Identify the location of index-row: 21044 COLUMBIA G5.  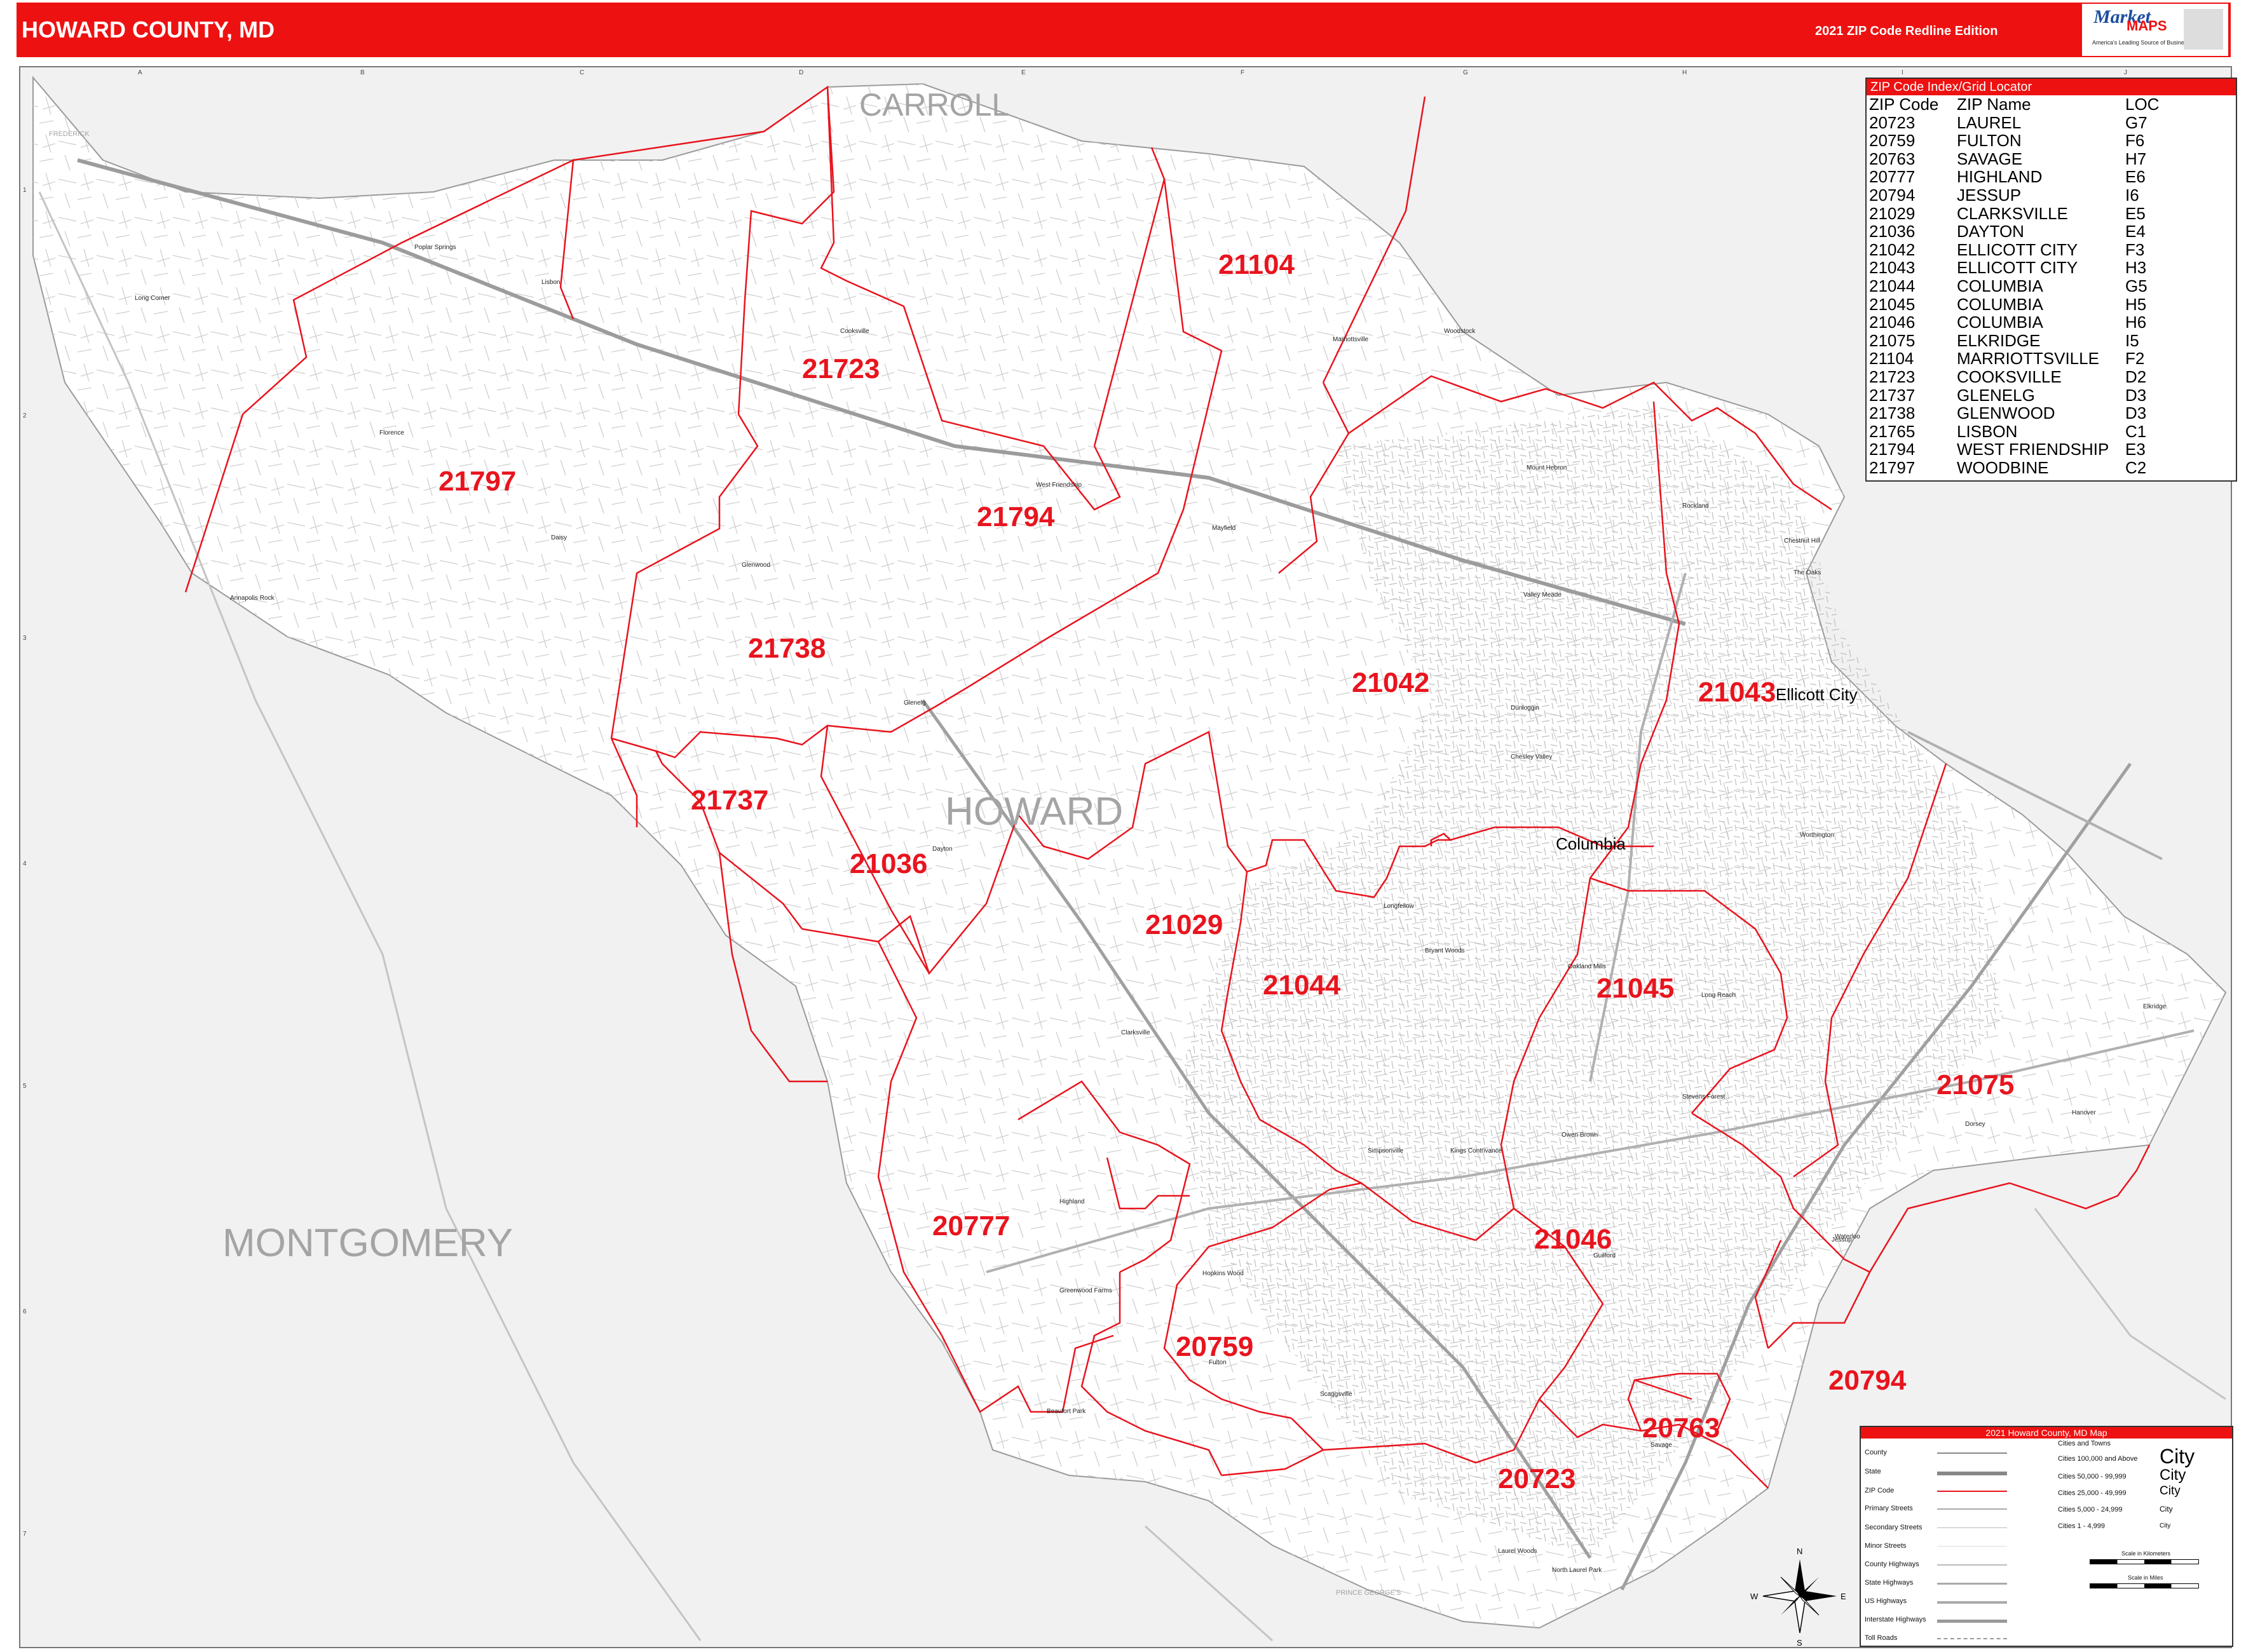
(2029, 286).